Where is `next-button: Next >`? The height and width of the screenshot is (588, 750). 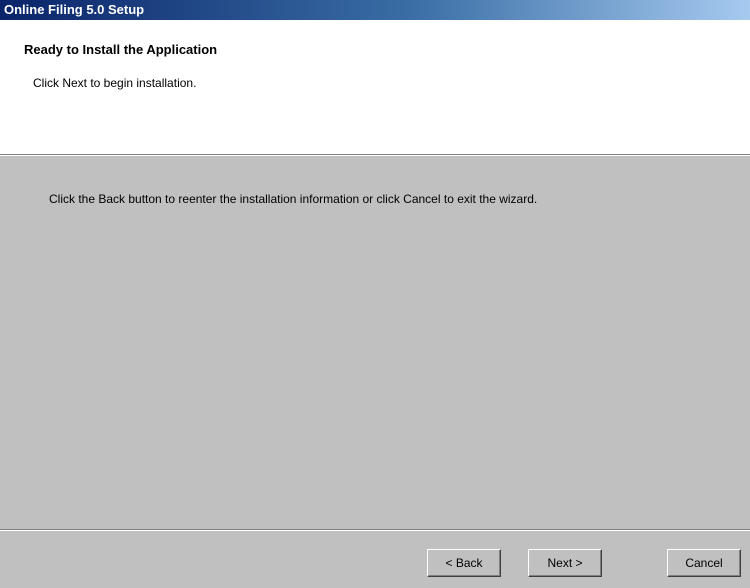
next-button: Next > is located at coordinates (565, 563).